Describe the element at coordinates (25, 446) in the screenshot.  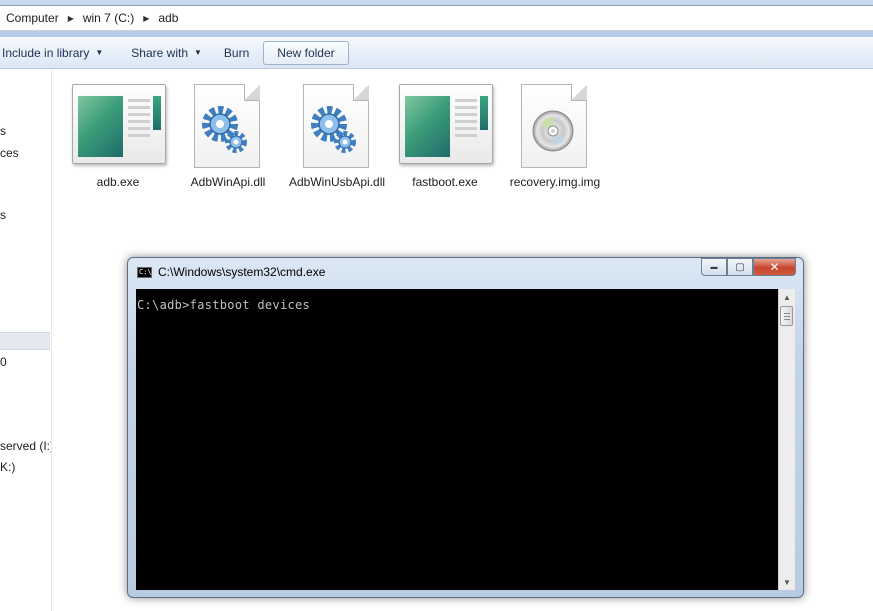
I see `nav-item: served (I:)` at that location.